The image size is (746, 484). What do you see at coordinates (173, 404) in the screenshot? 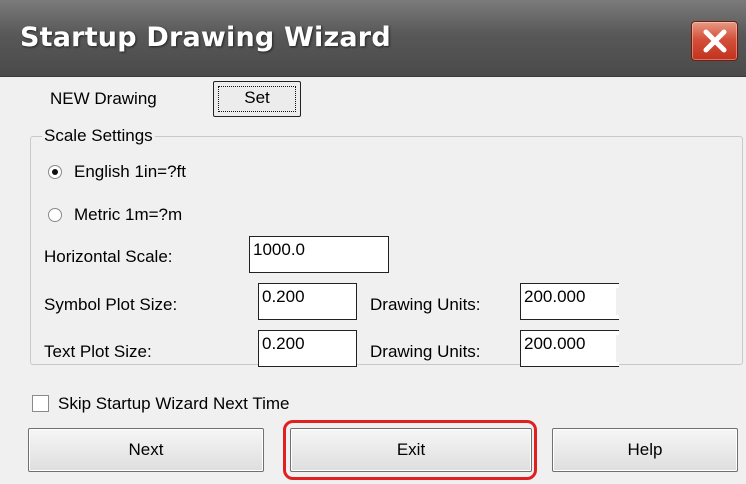
I see `skip-wizard-label: Skip Startup Wizard Next Time` at bounding box center [173, 404].